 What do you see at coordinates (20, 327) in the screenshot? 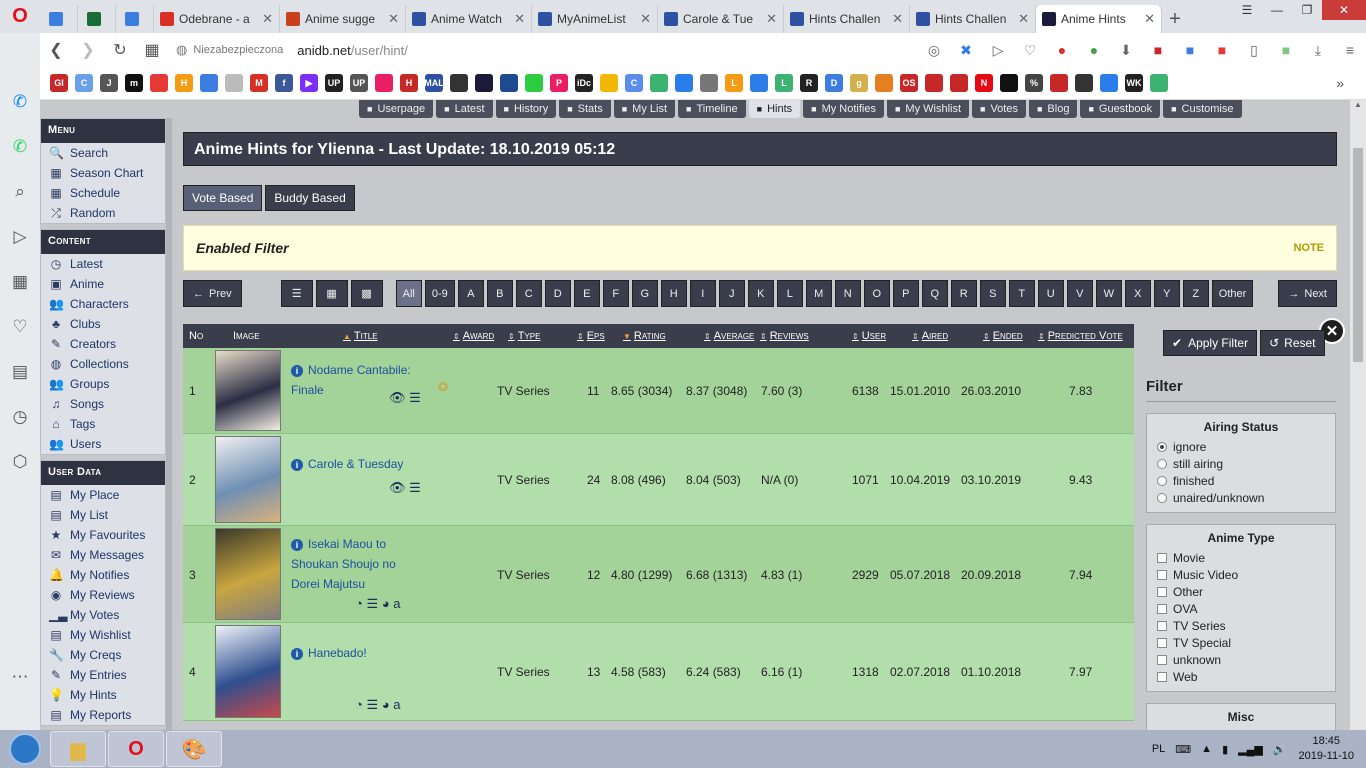
I see `heart-icon: ♡` at bounding box center [20, 327].